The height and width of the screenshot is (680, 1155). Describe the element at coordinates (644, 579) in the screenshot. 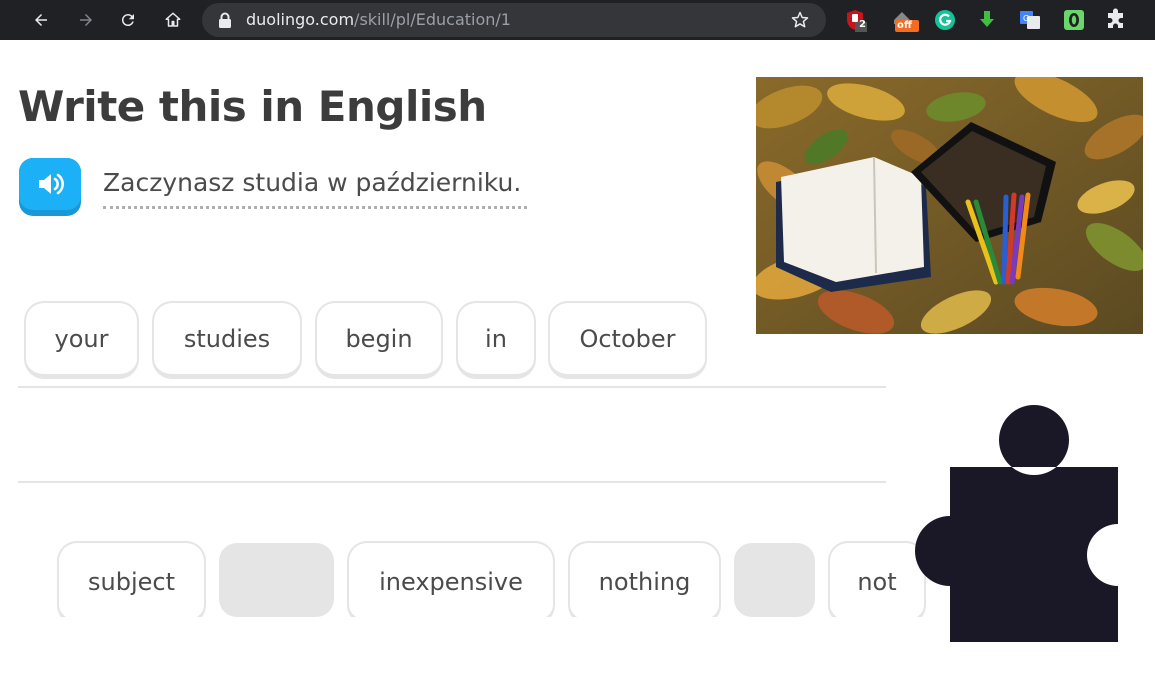

I see `word-bank-tile: nothing` at that location.